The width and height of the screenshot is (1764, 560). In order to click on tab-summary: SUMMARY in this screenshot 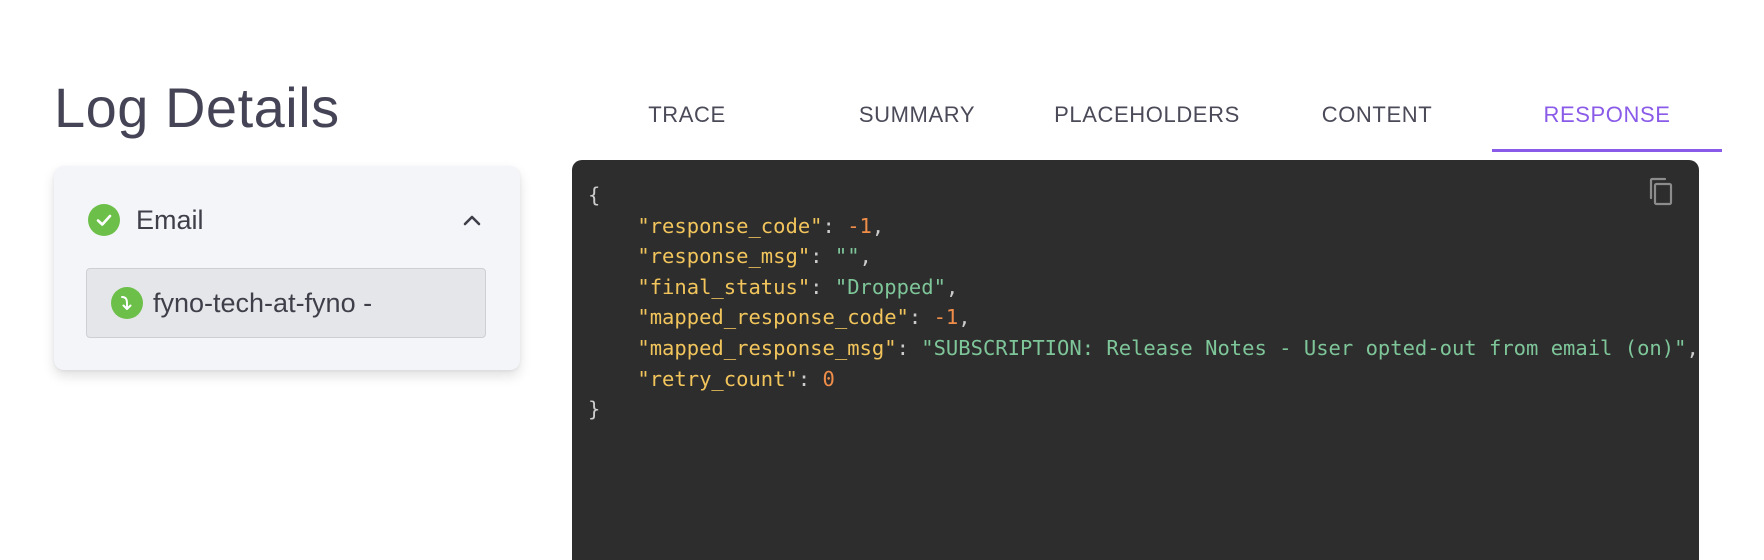, I will do `click(917, 115)`.